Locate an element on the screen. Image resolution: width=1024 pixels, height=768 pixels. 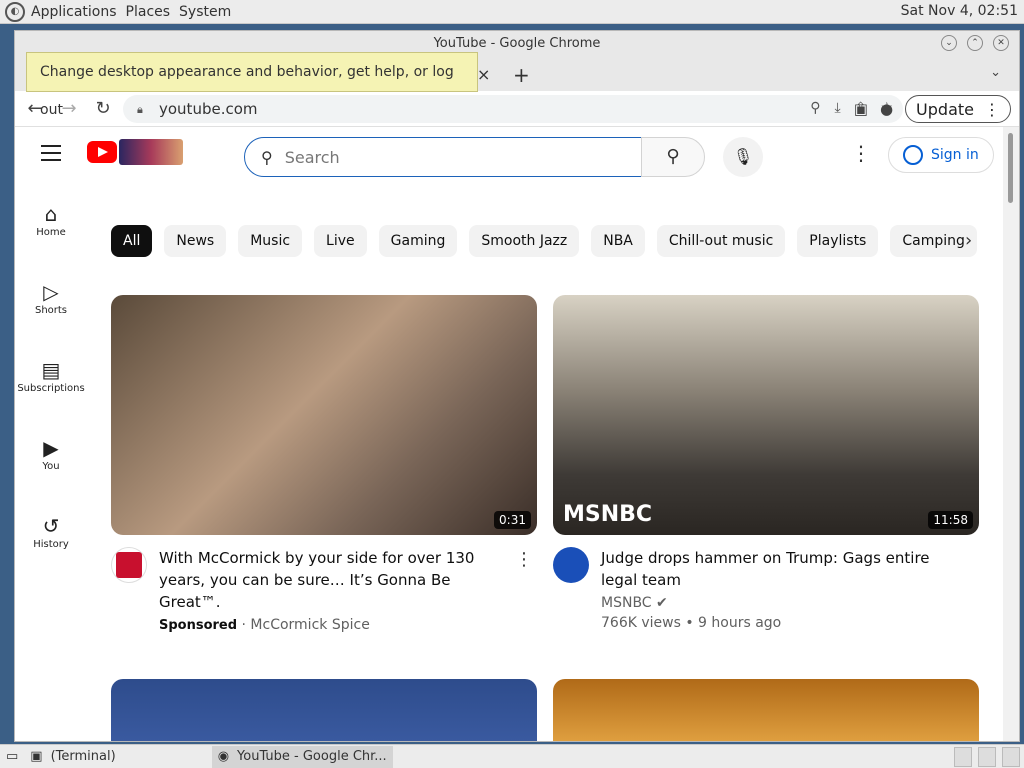
search-button: ⚲ is located at coordinates (673, 157).